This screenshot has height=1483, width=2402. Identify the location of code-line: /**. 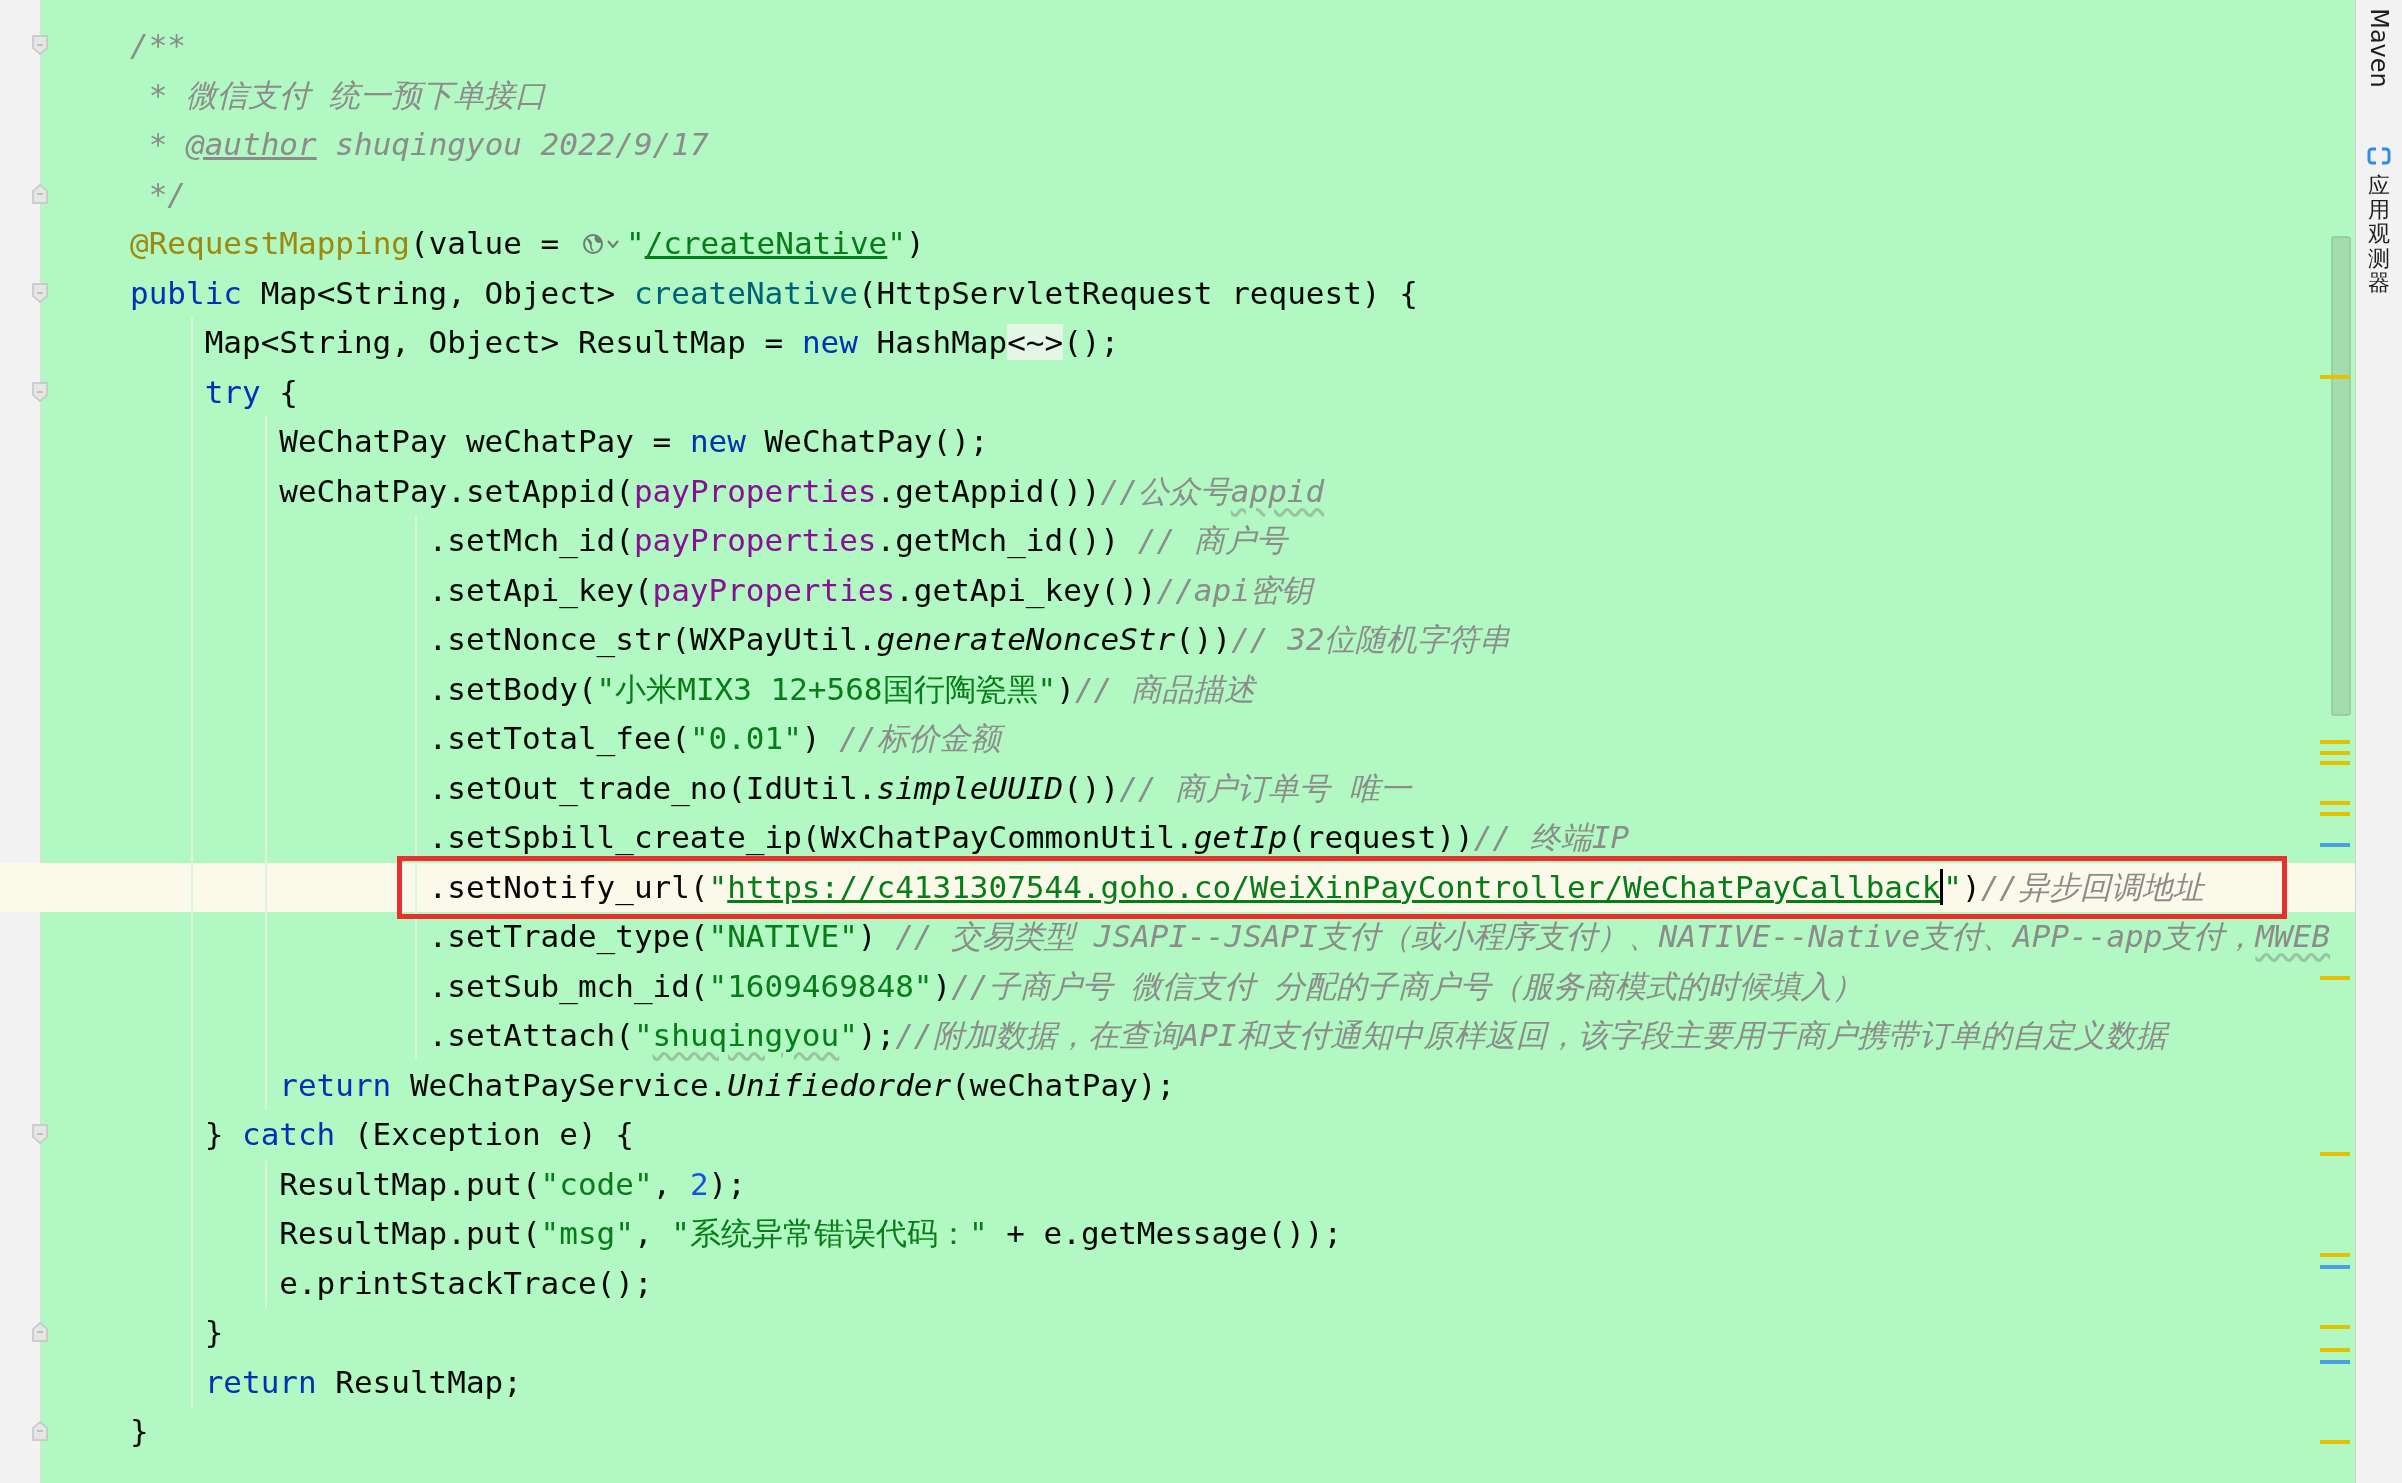
(158, 45).